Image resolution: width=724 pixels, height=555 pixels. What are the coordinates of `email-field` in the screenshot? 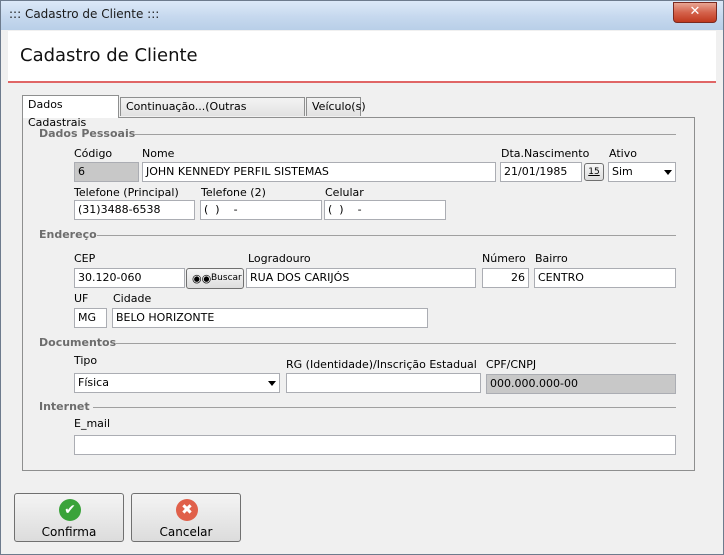 It's located at (375, 445).